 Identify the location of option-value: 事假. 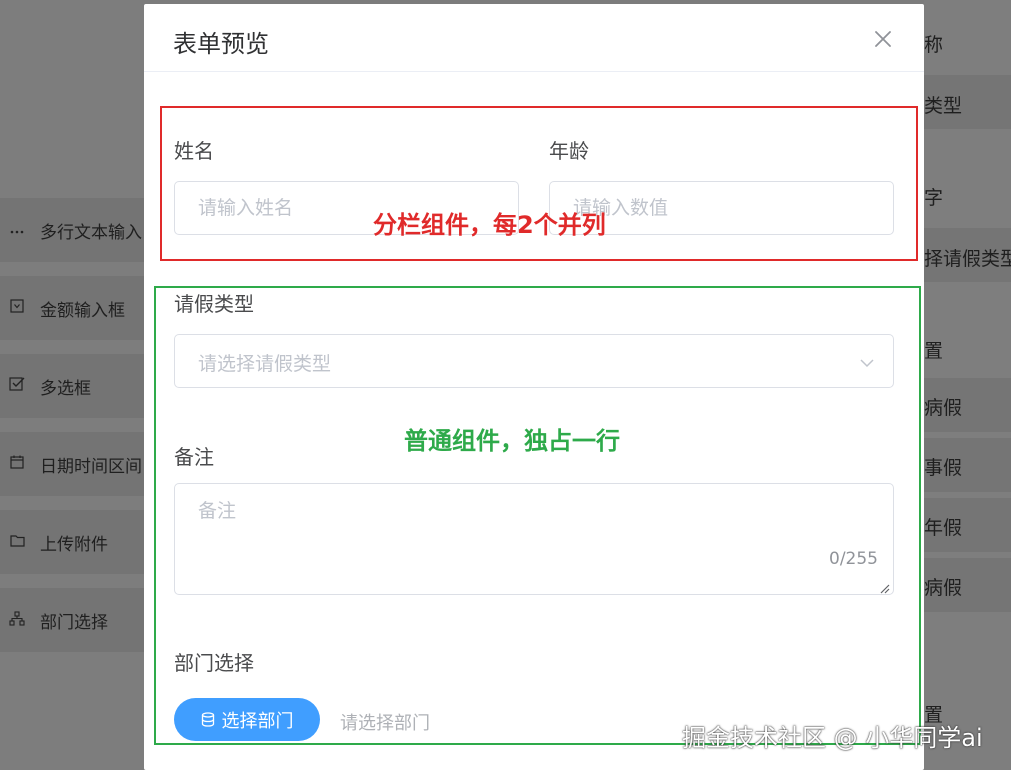
(943, 468).